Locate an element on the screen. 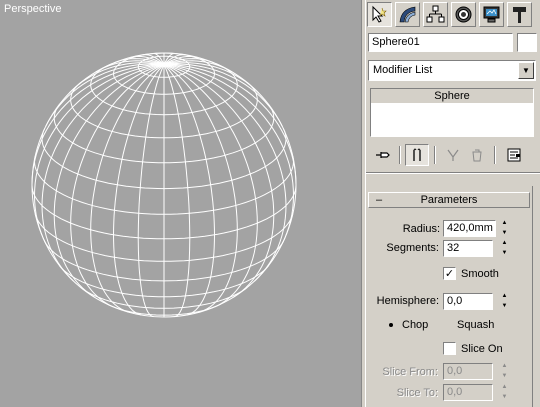  show-end-result-icon is located at coordinates (417, 154).